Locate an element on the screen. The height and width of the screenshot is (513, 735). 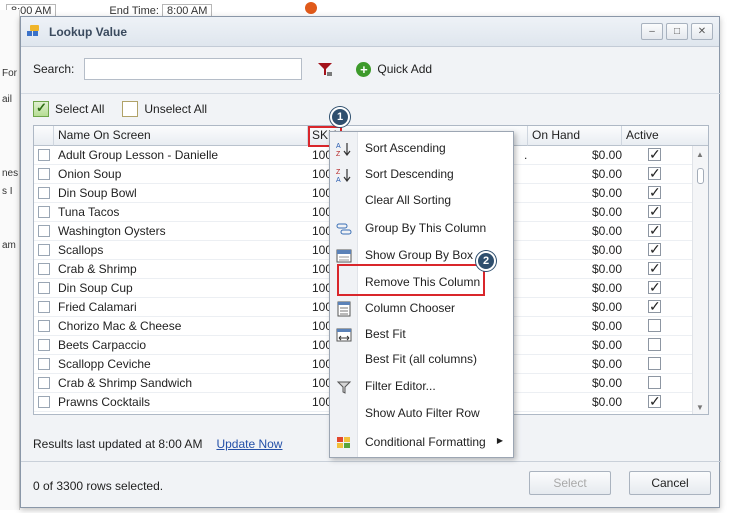
remove-column-highlight is located at coordinates (411, 280).